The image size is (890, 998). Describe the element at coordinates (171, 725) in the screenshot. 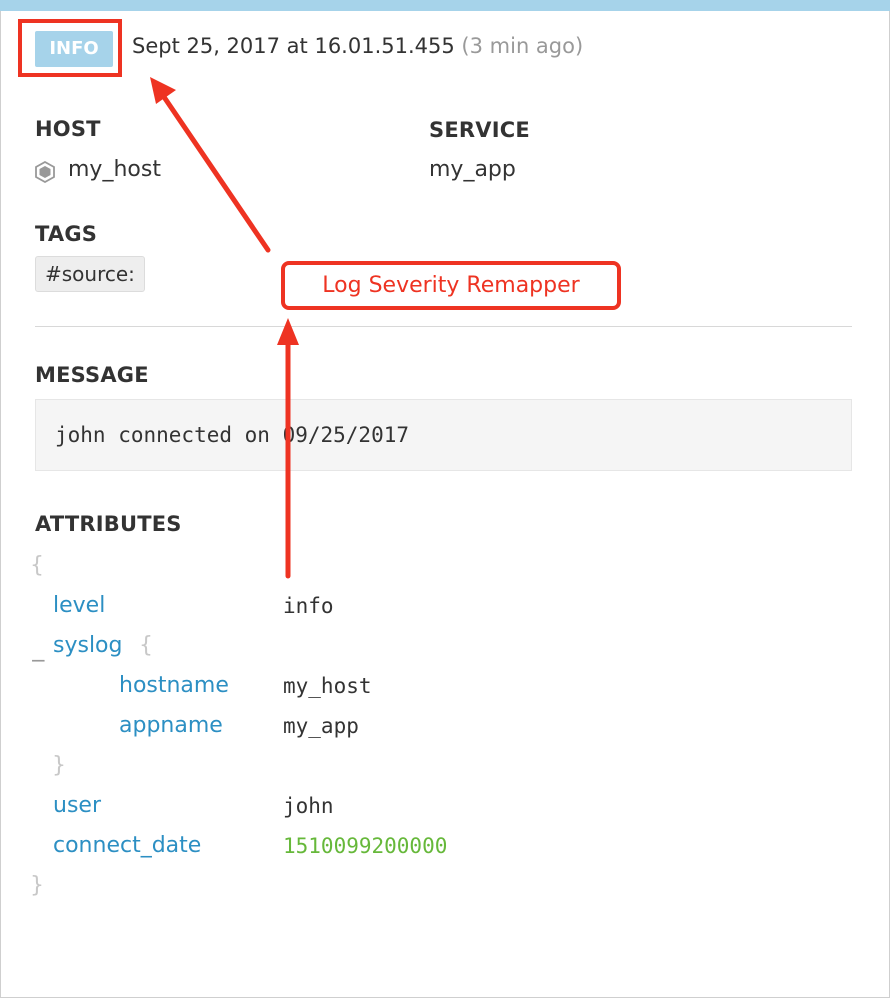

I see `attr-key-appname: appname` at that location.